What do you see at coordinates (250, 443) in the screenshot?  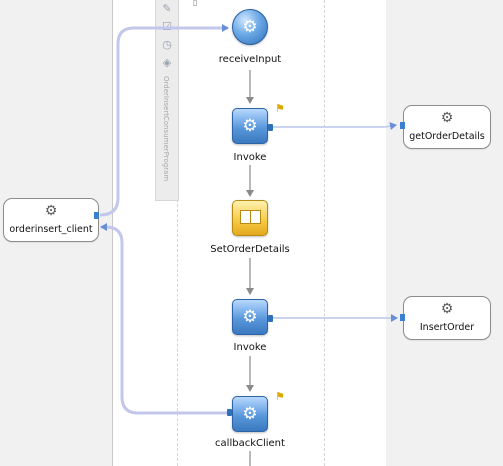 I see `callback-client-label: callbackClient` at bounding box center [250, 443].